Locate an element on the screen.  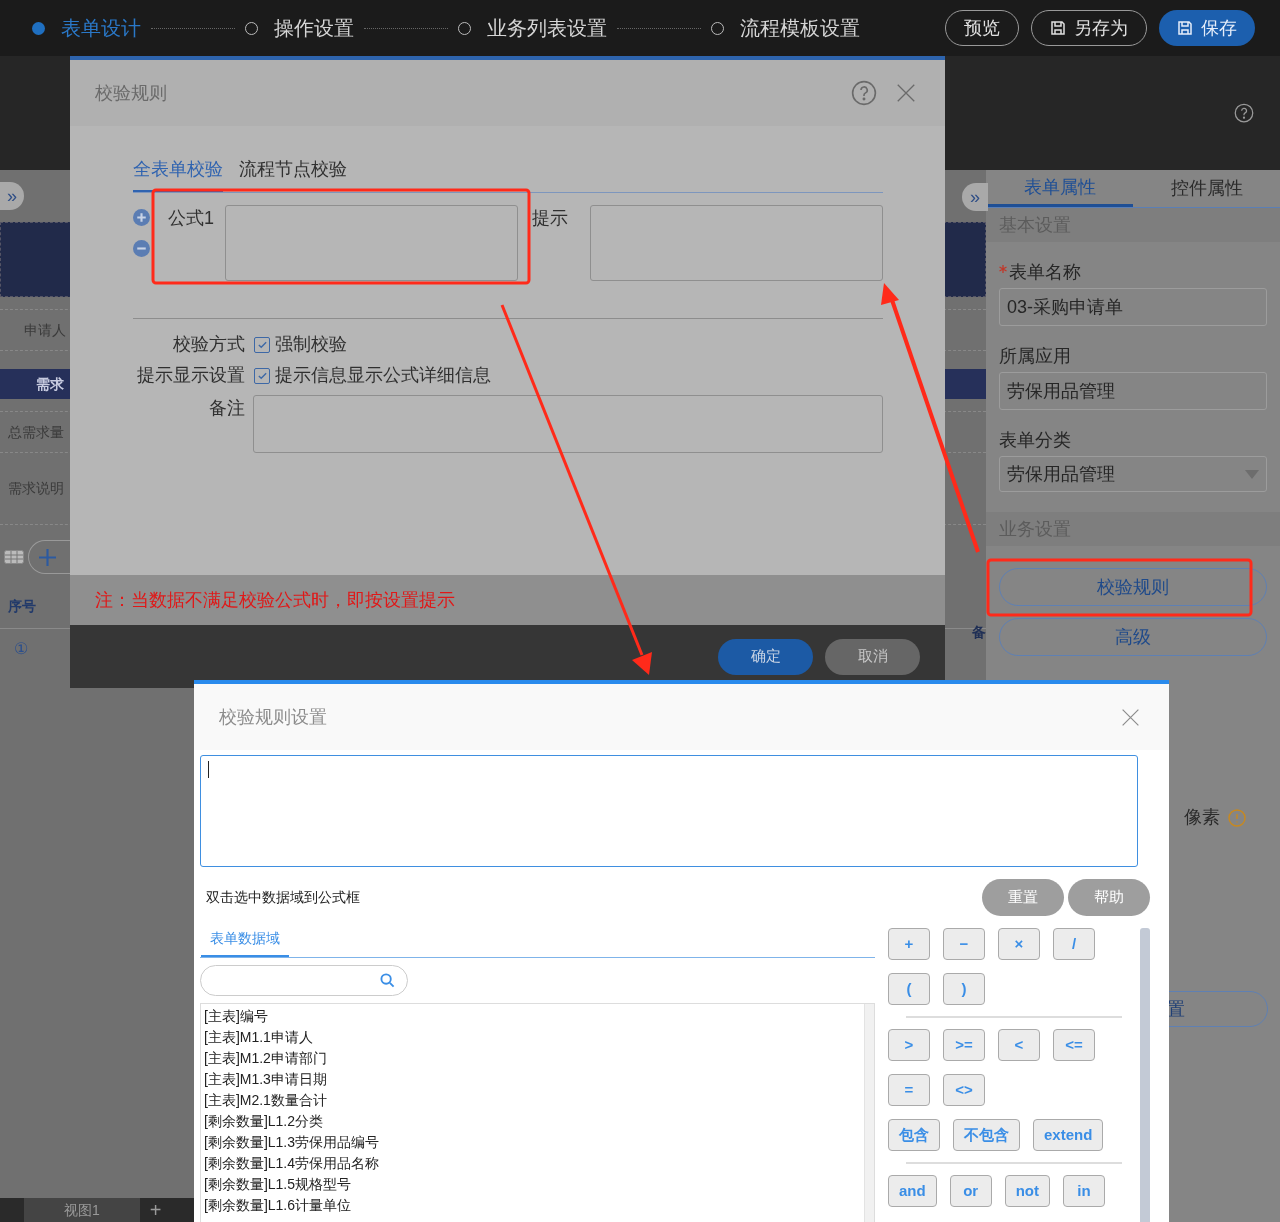
data-tab: 表单数据域 is located at coordinates (245, 942).